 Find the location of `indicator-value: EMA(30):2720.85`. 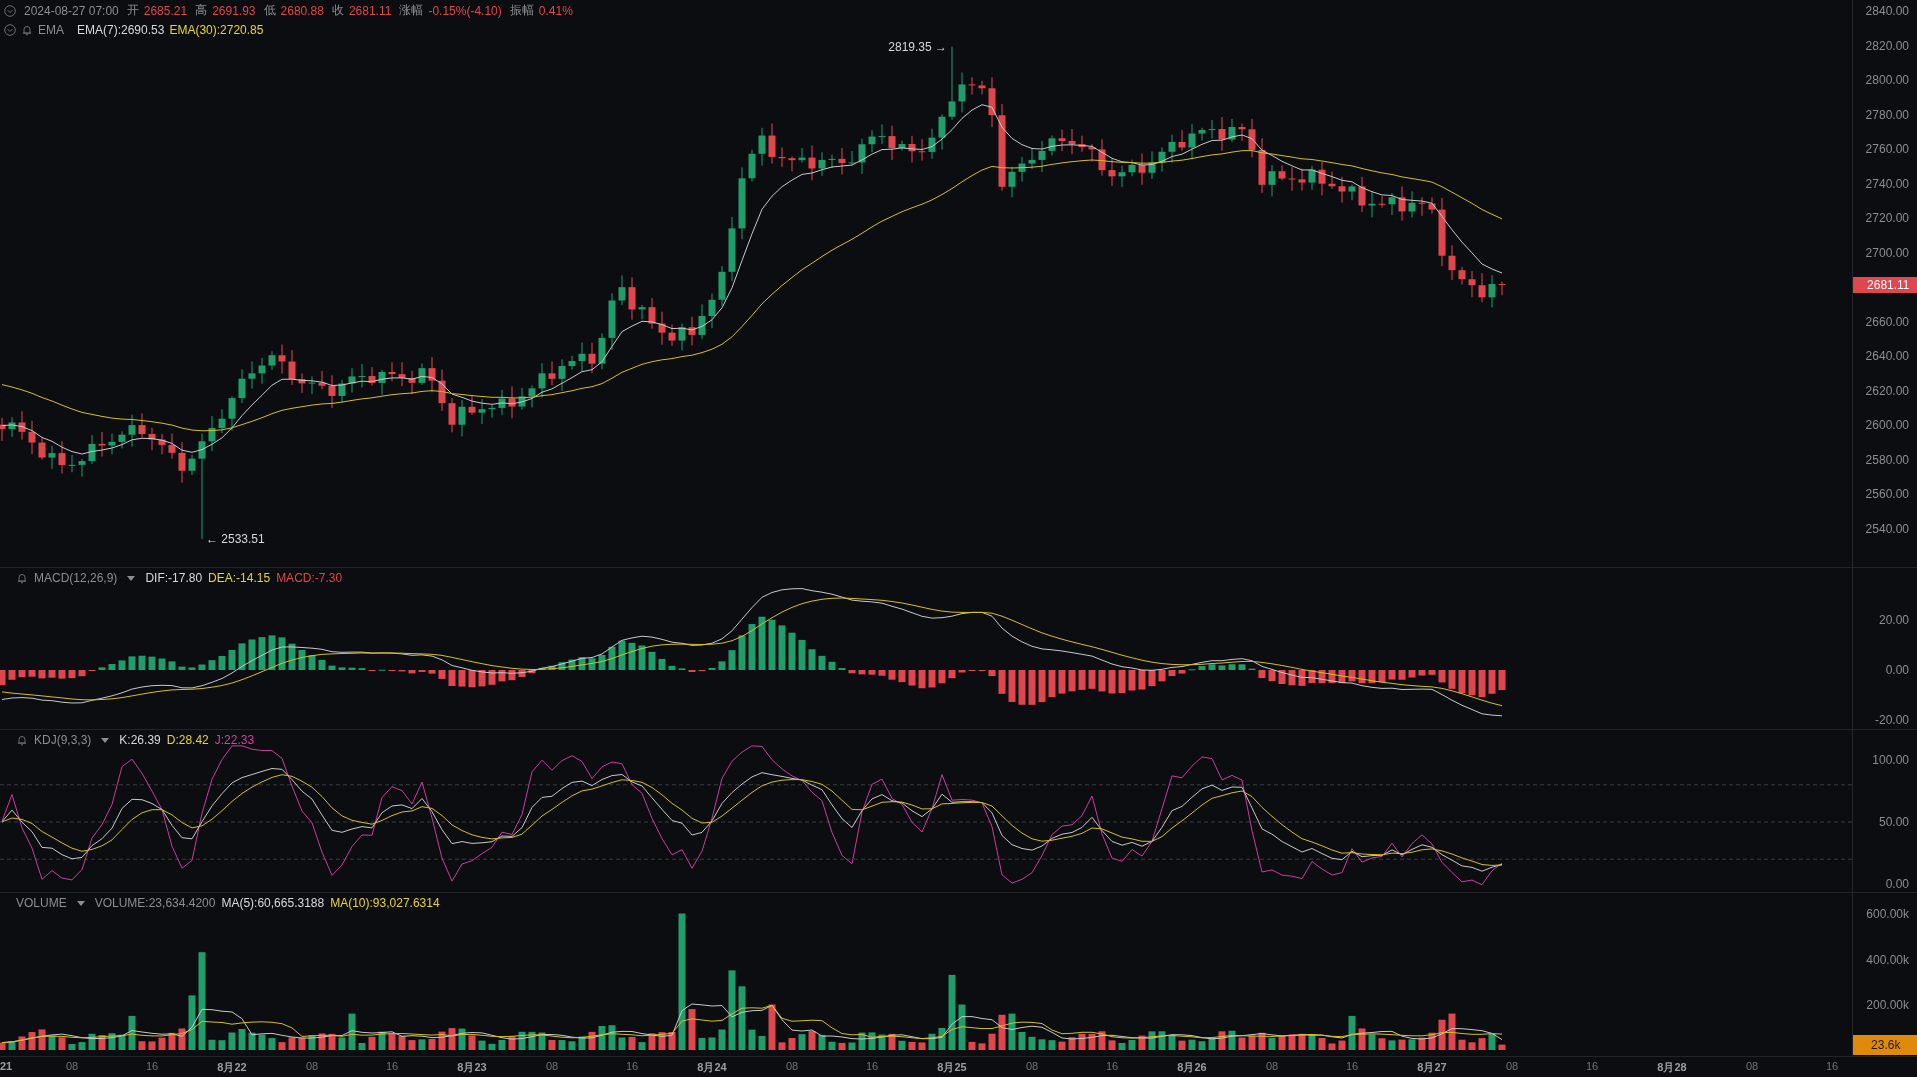

indicator-value: EMA(30):2720.85 is located at coordinates (216, 30).